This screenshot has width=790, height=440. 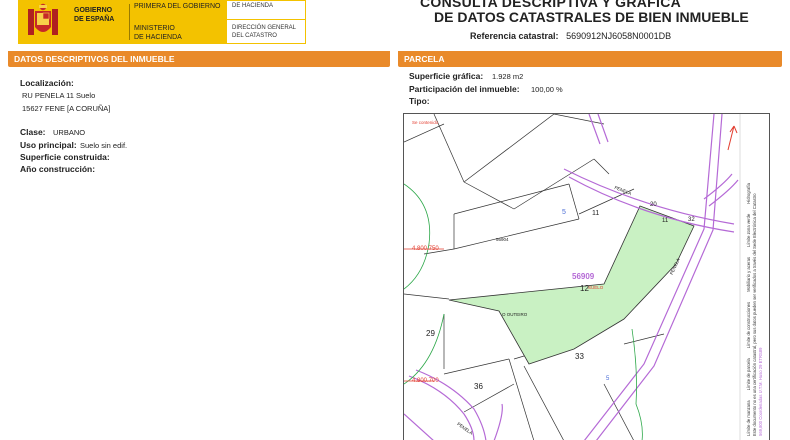 I want to click on superficie-grafica-label: Superficie gráfica:, so click(x=446, y=76).